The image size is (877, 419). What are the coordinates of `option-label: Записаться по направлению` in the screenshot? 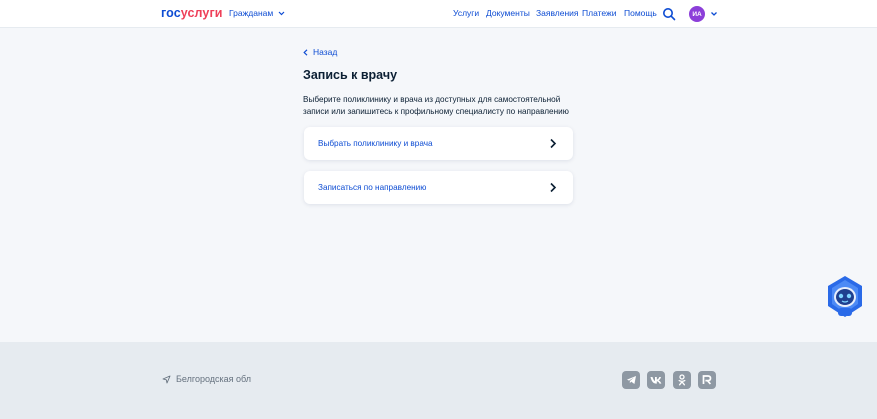 It's located at (372, 187).